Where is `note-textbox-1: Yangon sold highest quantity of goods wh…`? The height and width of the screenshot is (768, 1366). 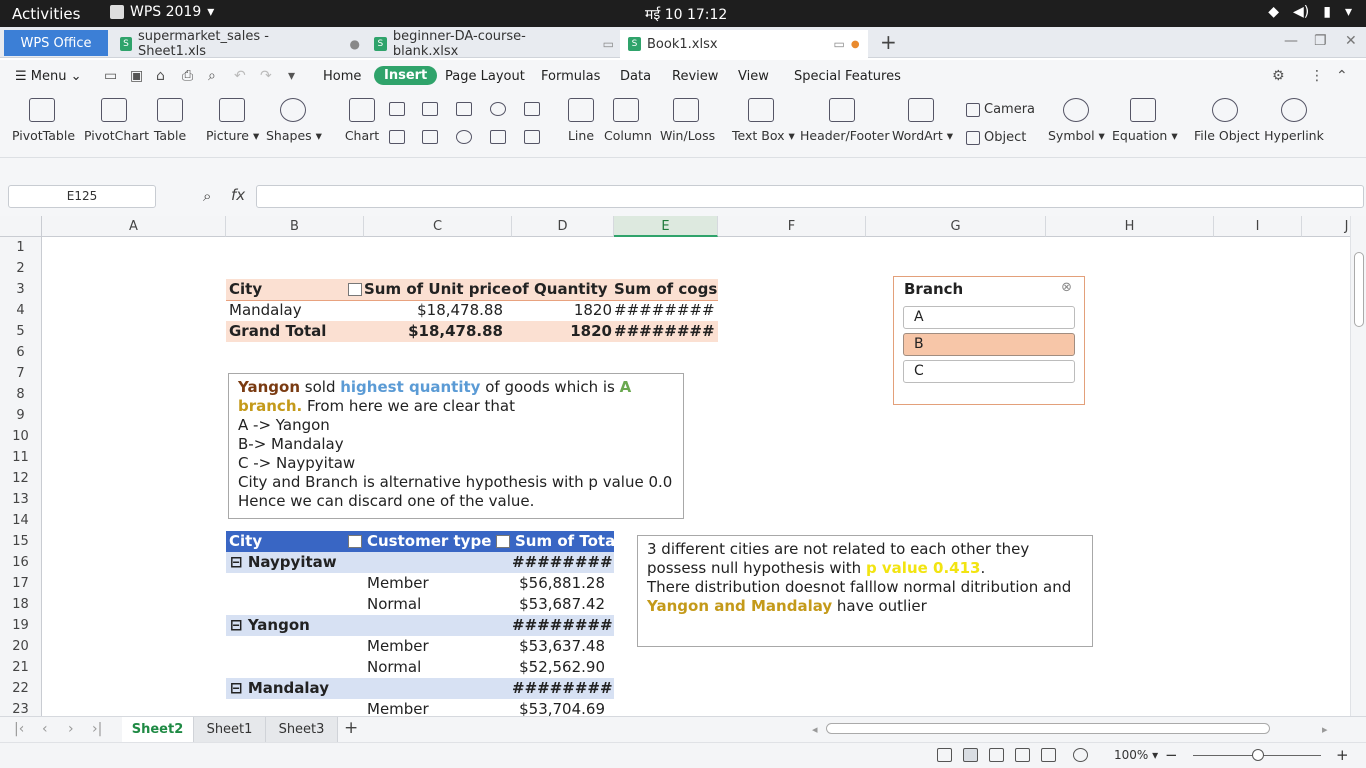
note-textbox-1: Yangon sold highest quantity of goods wh… is located at coordinates (456, 446).